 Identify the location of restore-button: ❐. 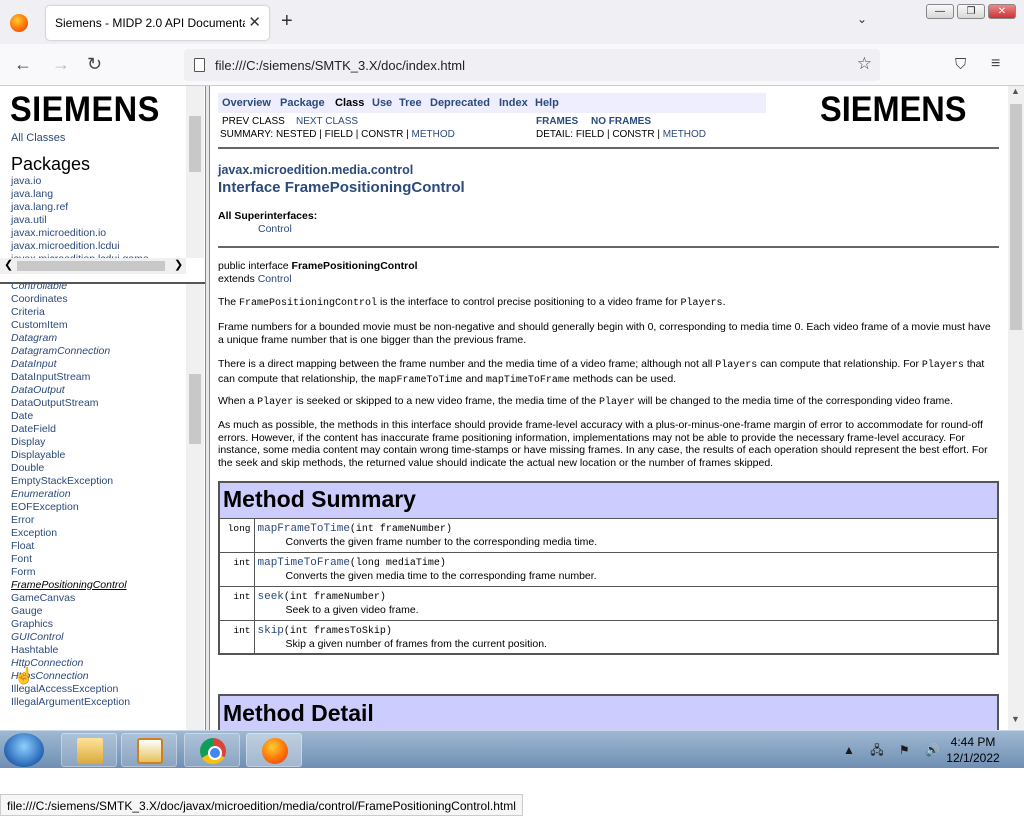
(971, 11).